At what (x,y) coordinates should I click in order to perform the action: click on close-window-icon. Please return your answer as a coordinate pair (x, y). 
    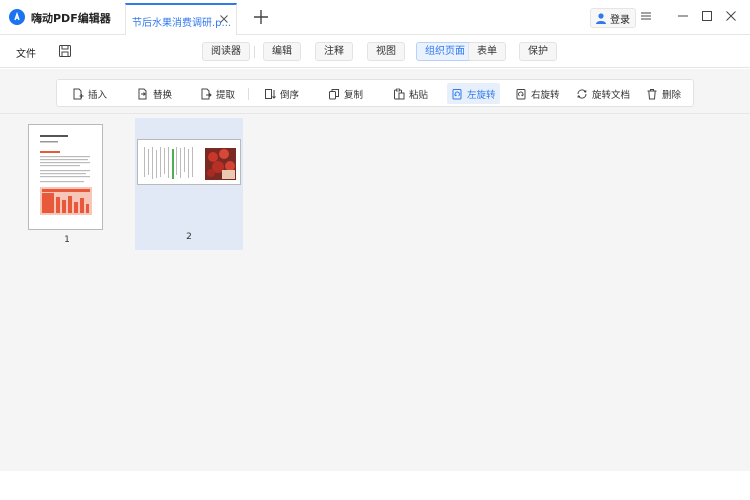
    Looking at the image, I should click on (731, 16).